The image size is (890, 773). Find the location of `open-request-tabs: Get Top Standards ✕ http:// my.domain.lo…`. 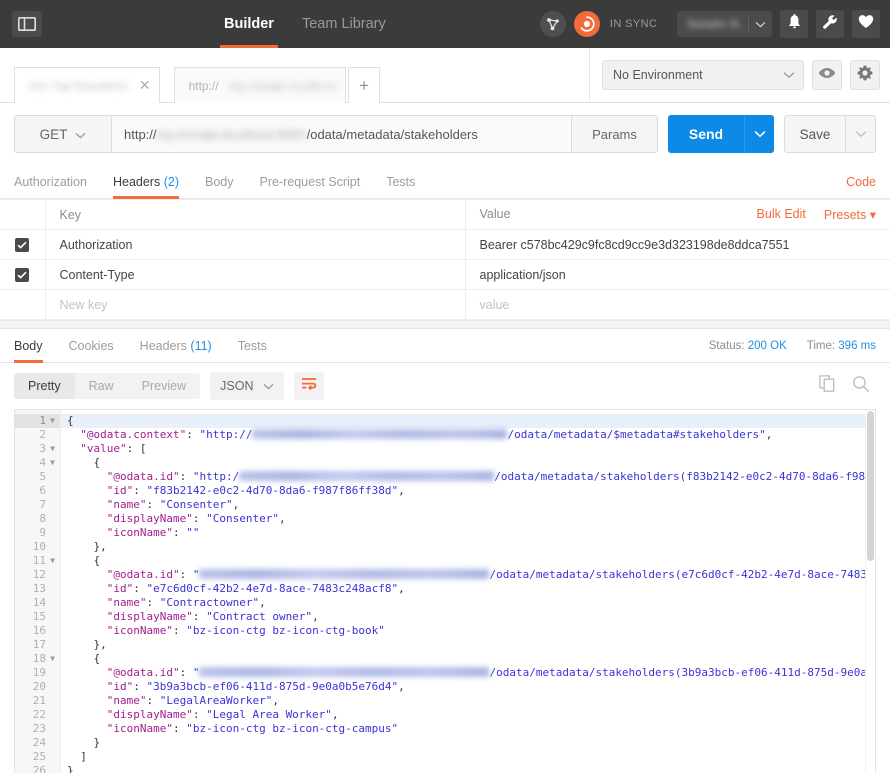

open-request-tabs: Get Top Standards ✕ http:// my.domain.lo… is located at coordinates (295, 75).